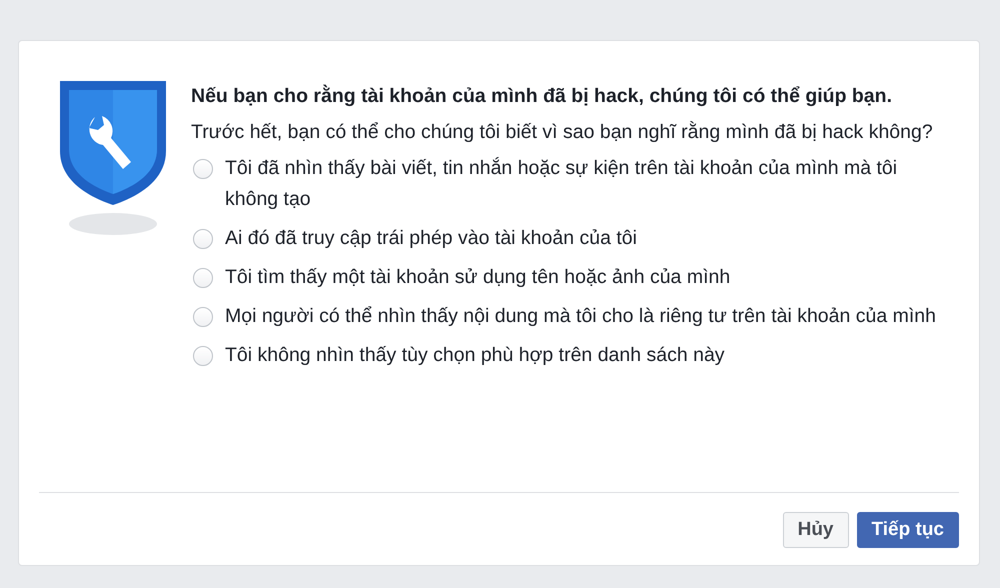  I want to click on option-label: Ai đó đã truy cập trái phép vào tài khoản của tôi, so click(431, 238).